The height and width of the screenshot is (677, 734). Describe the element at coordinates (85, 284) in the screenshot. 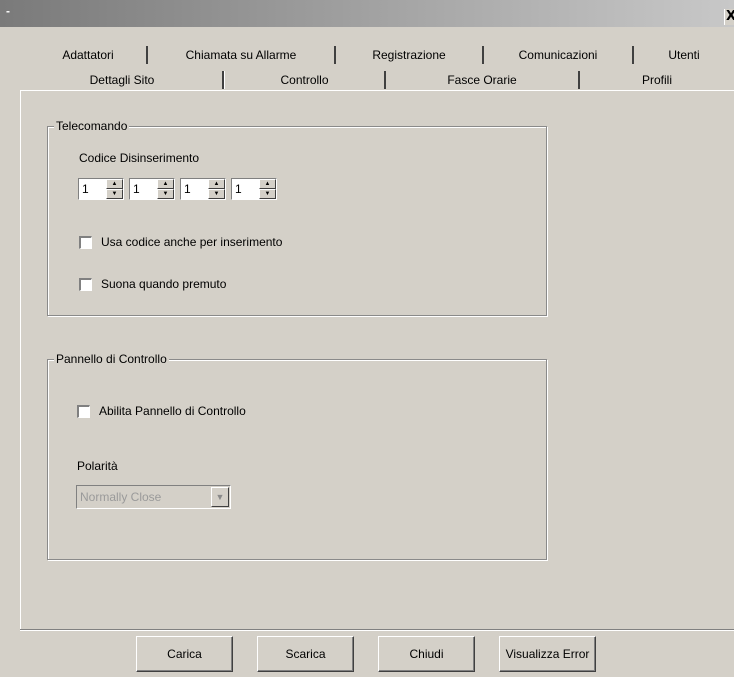

I see `beep-checkbox` at that location.